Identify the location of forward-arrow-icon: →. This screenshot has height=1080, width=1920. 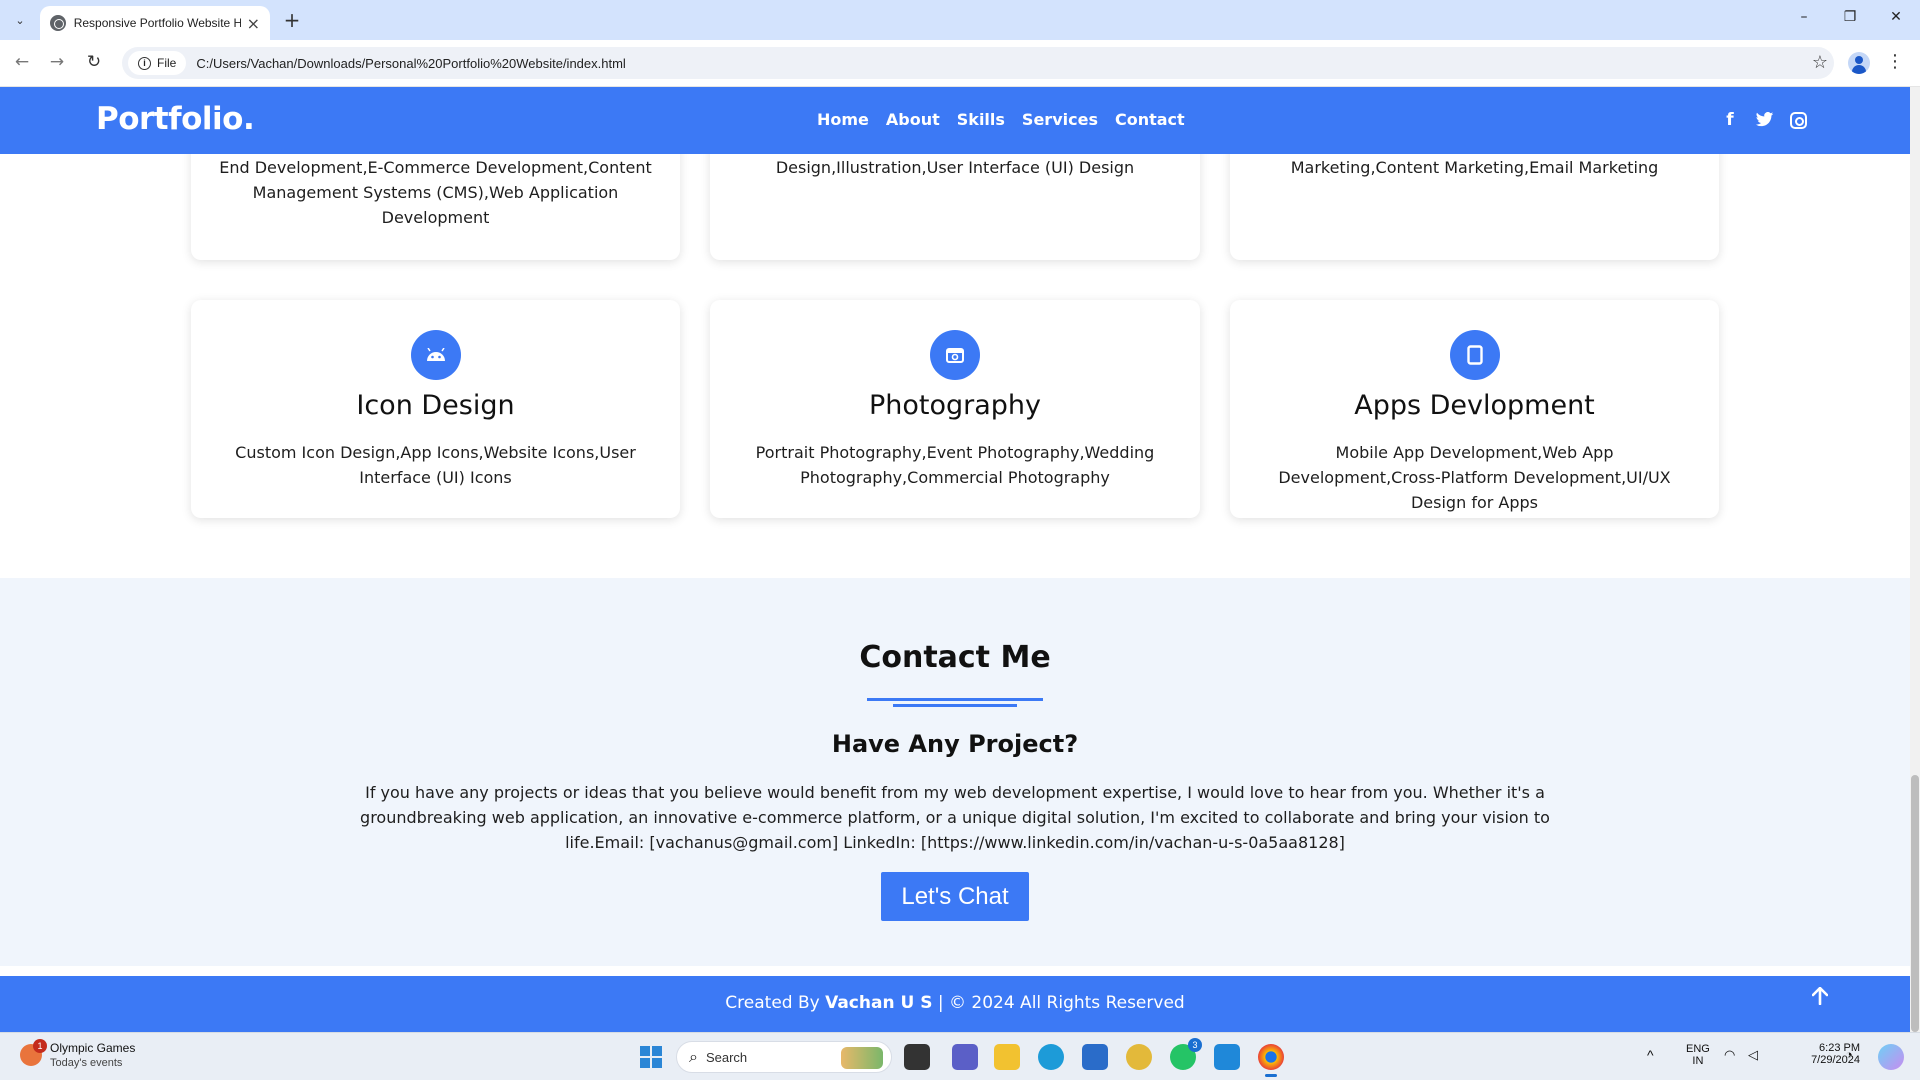
(57, 62).